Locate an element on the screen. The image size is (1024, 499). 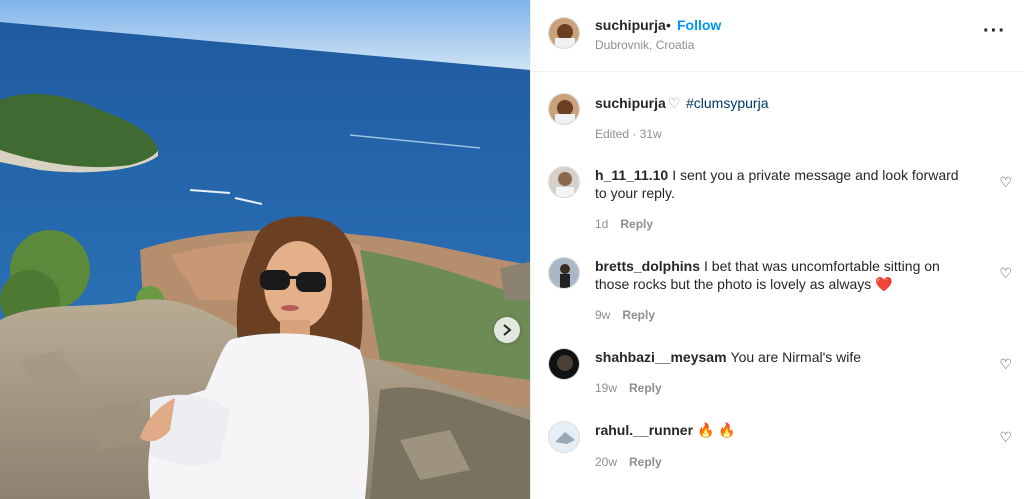
comment-body: You are Nirmal's wife is located at coordinates (796, 357).